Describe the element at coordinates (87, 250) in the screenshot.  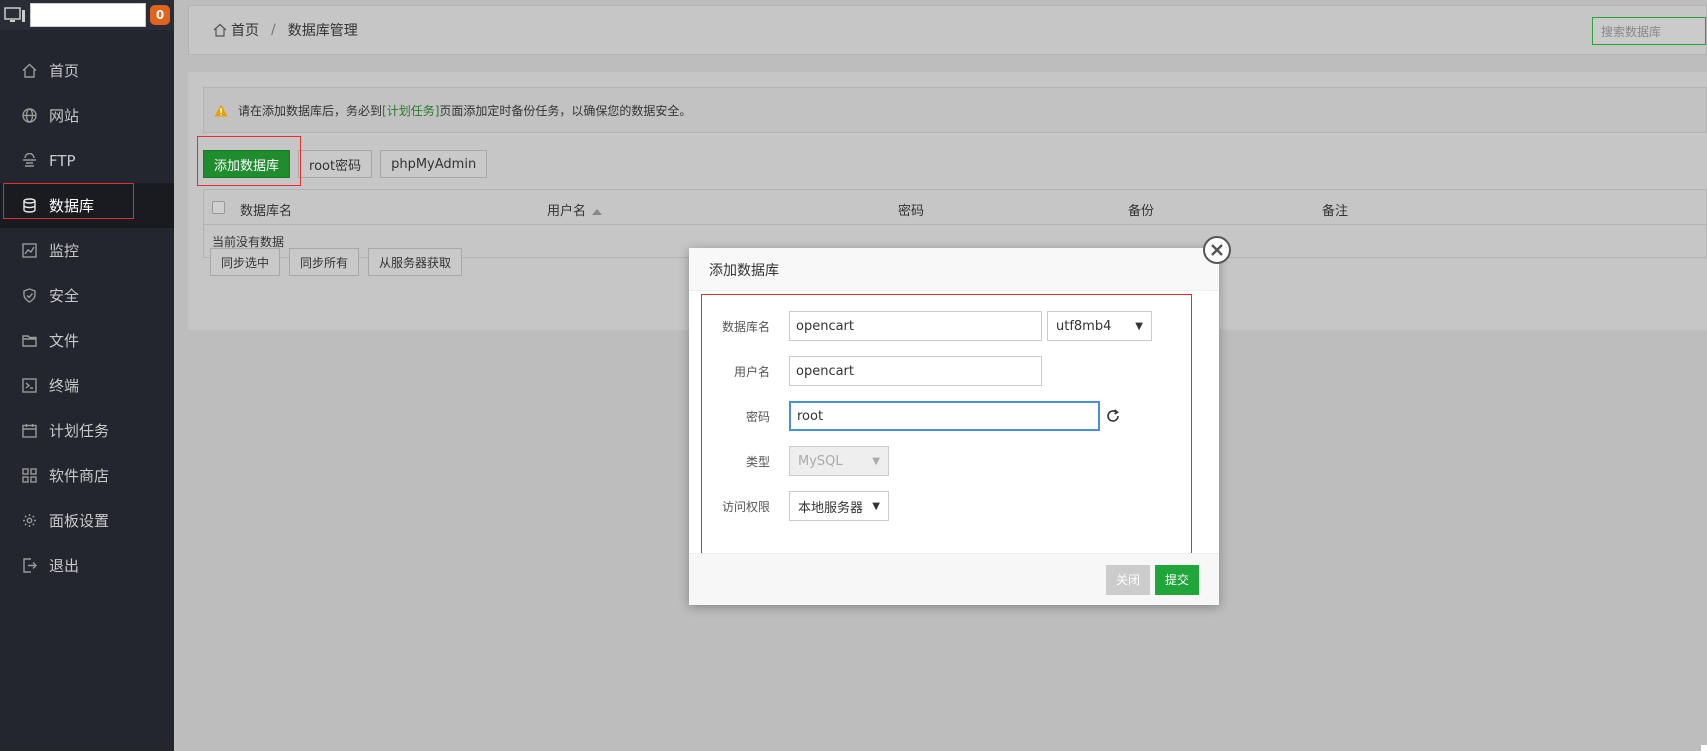
I see `sidebar-item-4: 监控` at that location.